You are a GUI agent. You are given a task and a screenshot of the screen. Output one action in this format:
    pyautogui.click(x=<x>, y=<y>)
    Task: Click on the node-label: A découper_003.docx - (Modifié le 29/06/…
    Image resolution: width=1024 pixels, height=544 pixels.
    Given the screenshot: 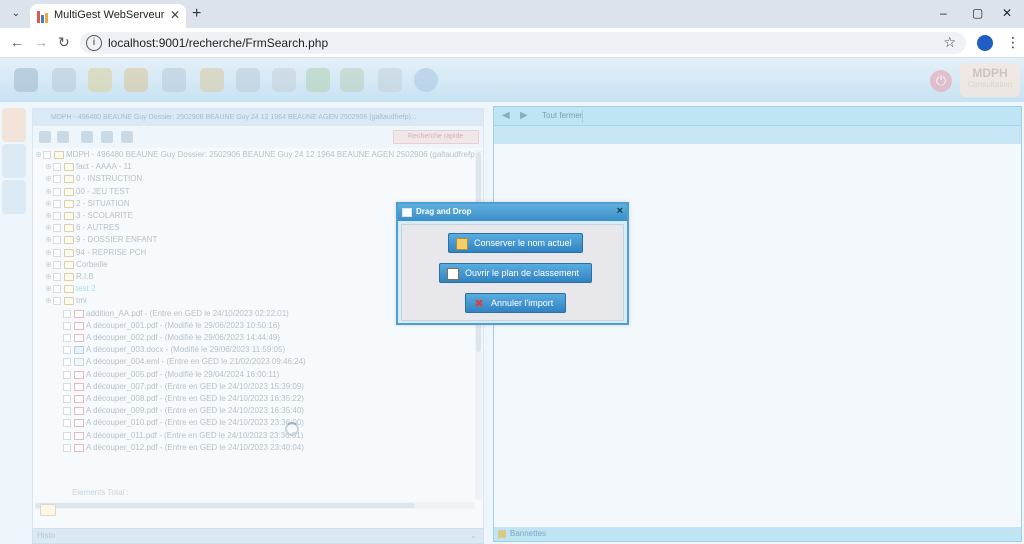 What is the action you would take?
    pyautogui.click(x=185, y=349)
    